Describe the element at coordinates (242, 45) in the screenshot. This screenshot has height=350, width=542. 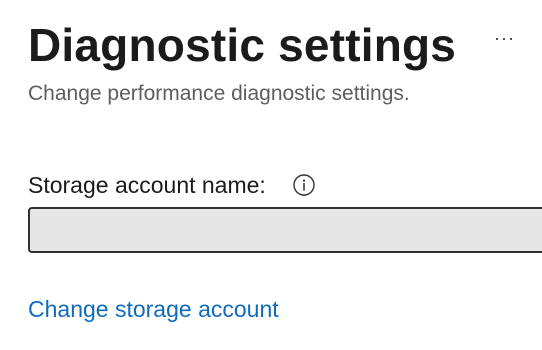
I see `page-title: Diagnostic settings` at that location.